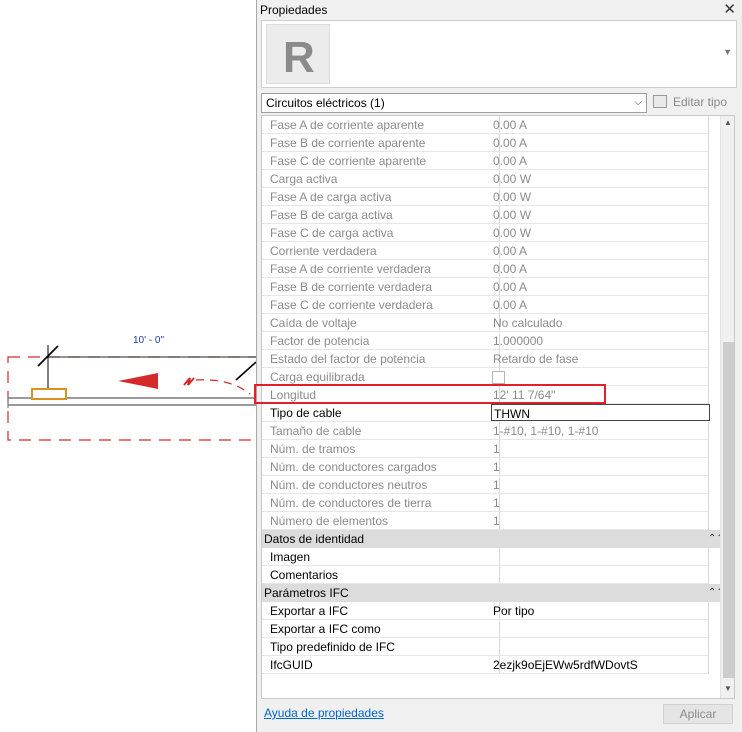  I want to click on property-row: Longitud 12' 11 7/64", so click(498, 395).